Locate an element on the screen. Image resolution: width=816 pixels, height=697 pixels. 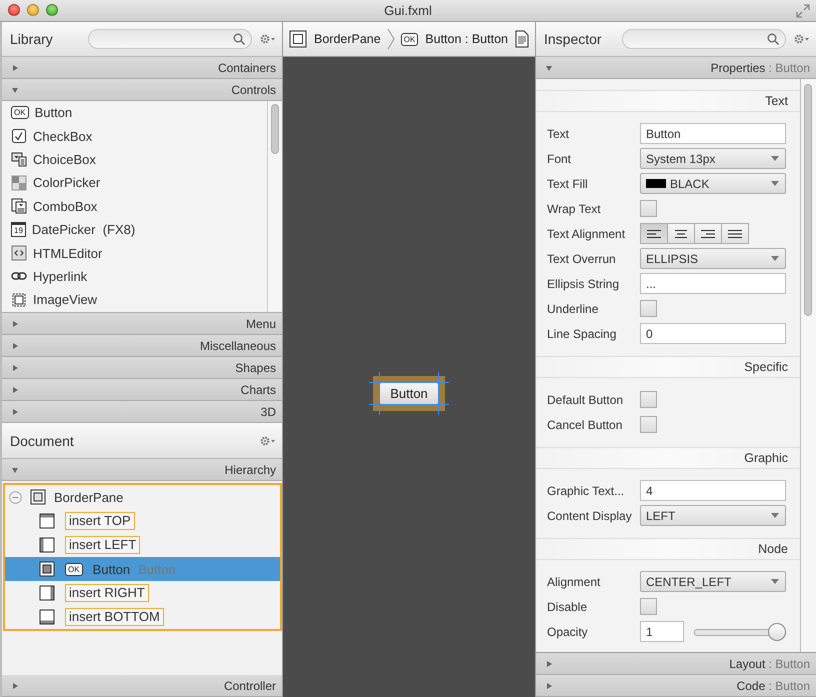
inspector-section-header: Layout : Button is located at coordinates (676, 664).